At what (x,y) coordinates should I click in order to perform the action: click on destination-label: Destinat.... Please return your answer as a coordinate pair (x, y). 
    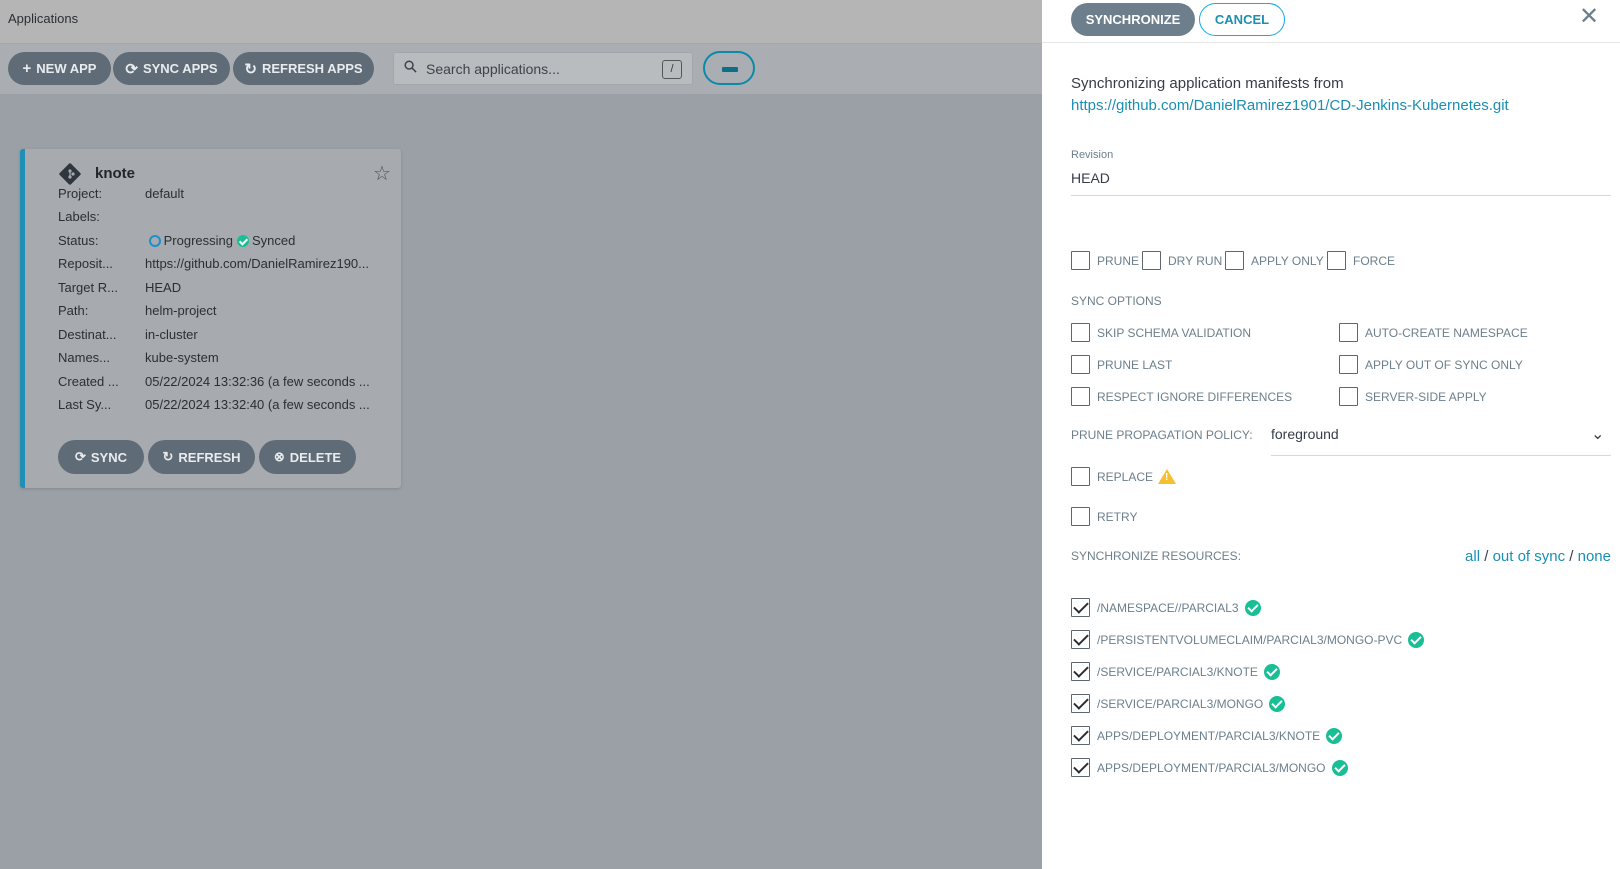
    Looking at the image, I should click on (87, 334).